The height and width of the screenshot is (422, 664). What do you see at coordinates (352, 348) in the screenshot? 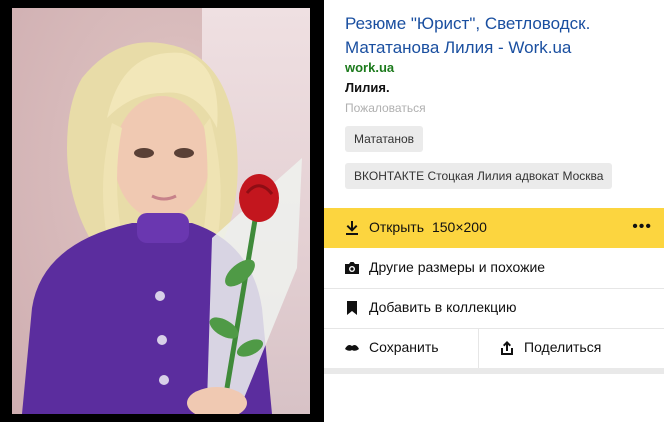
I see `save-icon` at bounding box center [352, 348].